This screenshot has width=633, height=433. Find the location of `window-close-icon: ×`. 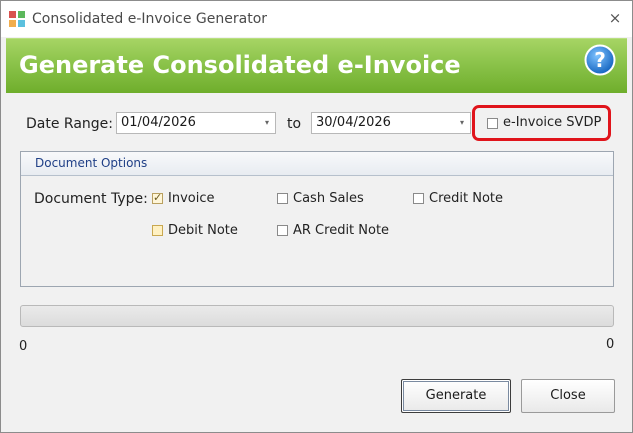

window-close-icon: × is located at coordinates (615, 18).